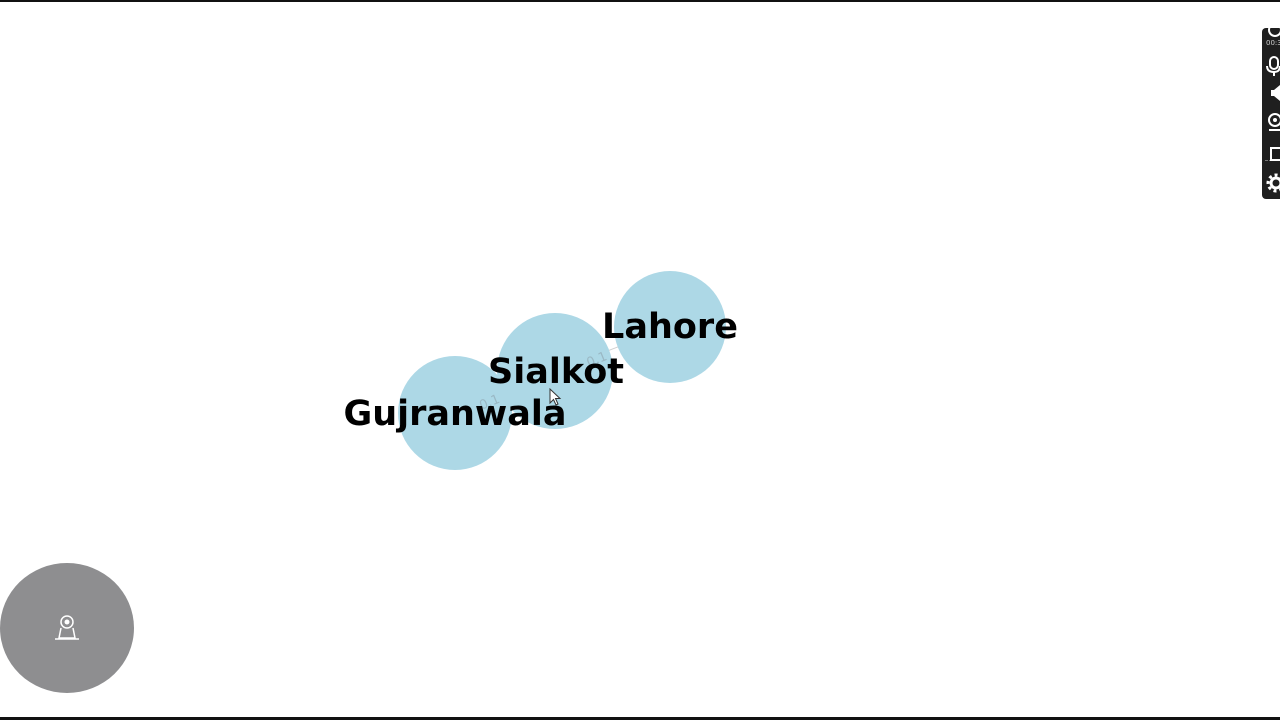  I want to click on mouse-cursor-icon, so click(555, 397).